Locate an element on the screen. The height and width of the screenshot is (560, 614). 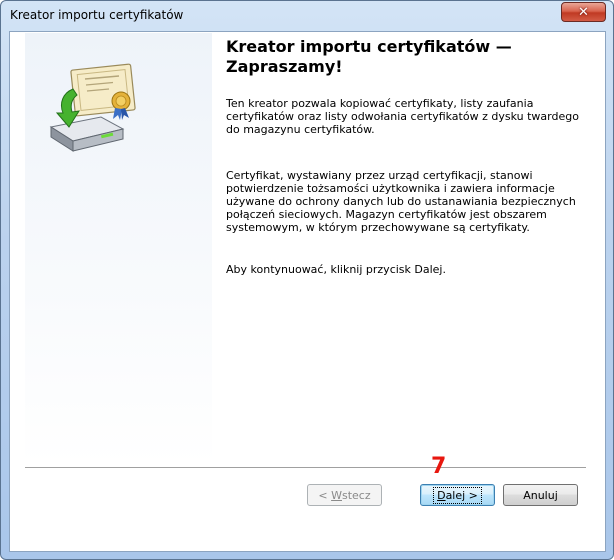
close-icon: ✕ is located at coordinates (583, 12).